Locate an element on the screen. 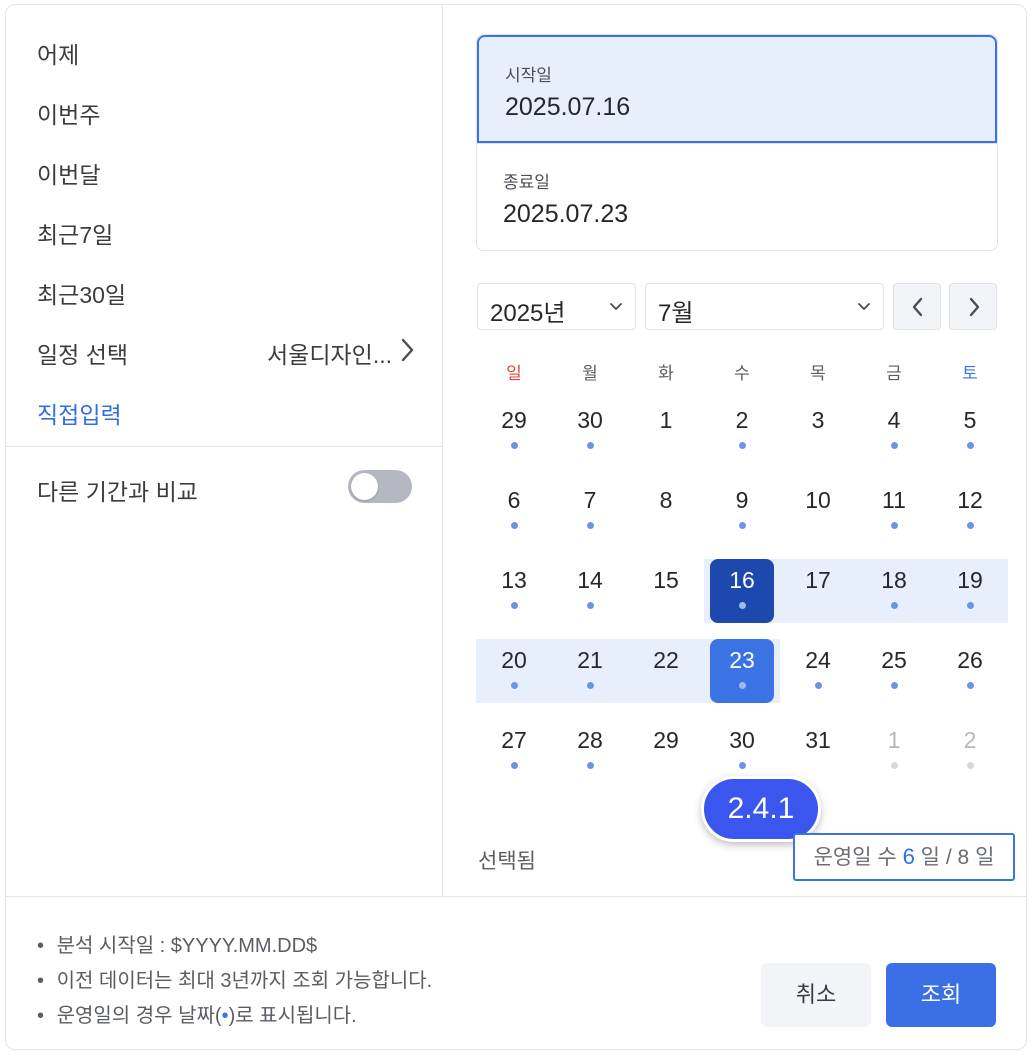 This screenshot has width=1032, height=1056. day-number: 23 is located at coordinates (742, 660).